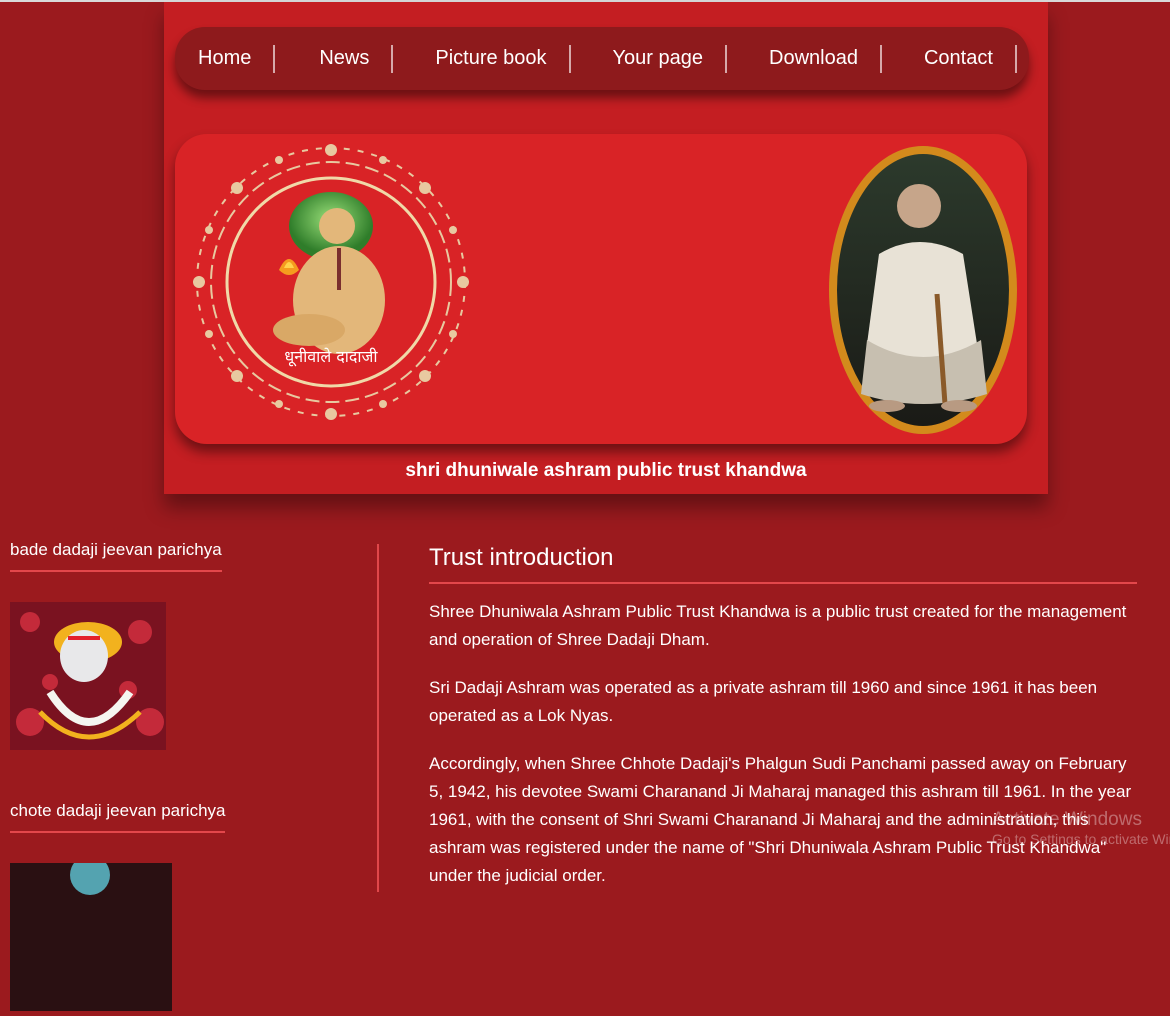 The height and width of the screenshot is (1016, 1170). Describe the element at coordinates (331, 282) in the screenshot. I see `dadaji-logo-mandala: धूनीवाले दादाजी` at that location.